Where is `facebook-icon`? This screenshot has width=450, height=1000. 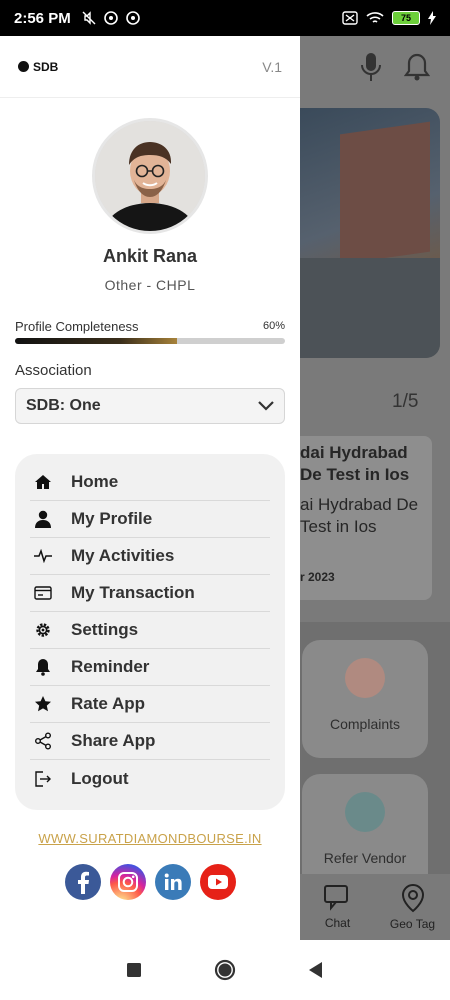
facebook-icon is located at coordinates (82, 882).